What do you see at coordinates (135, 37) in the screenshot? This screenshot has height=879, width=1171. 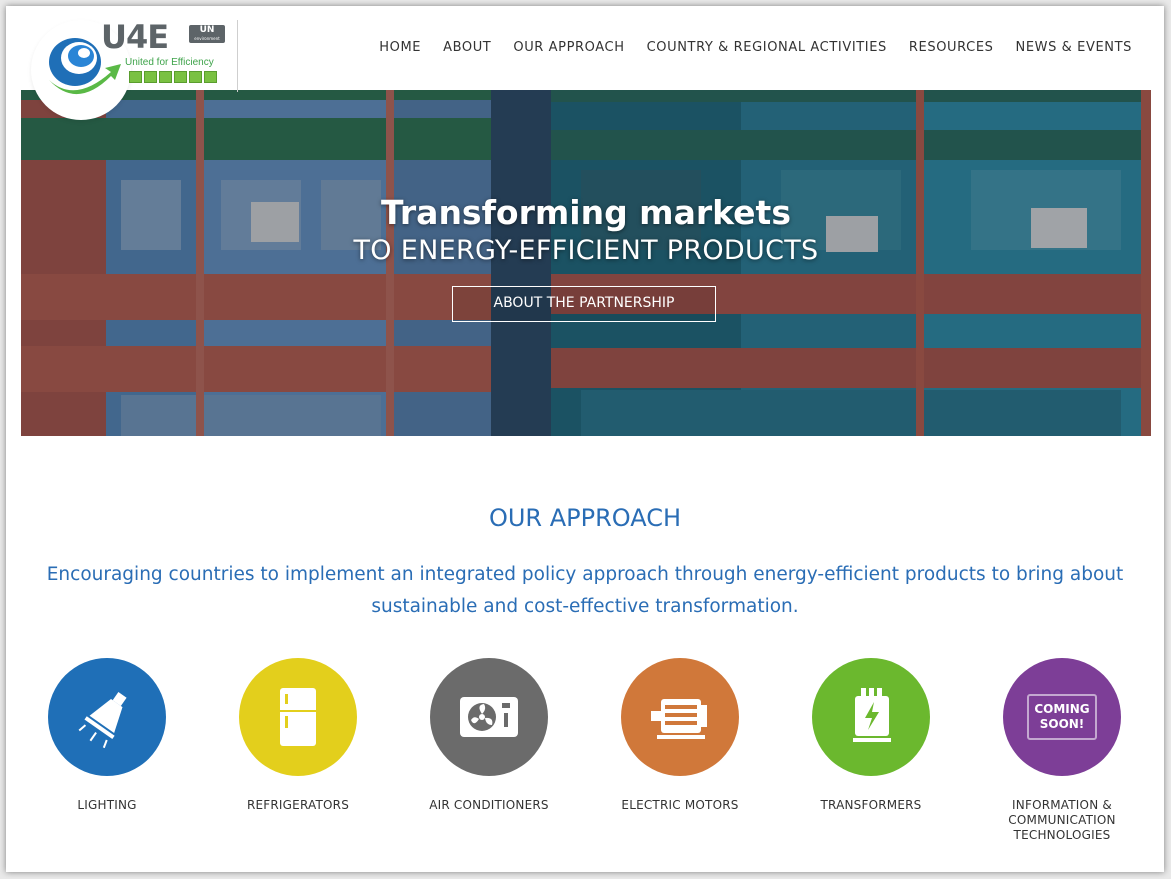 I see `brand-name: U4E` at bounding box center [135, 37].